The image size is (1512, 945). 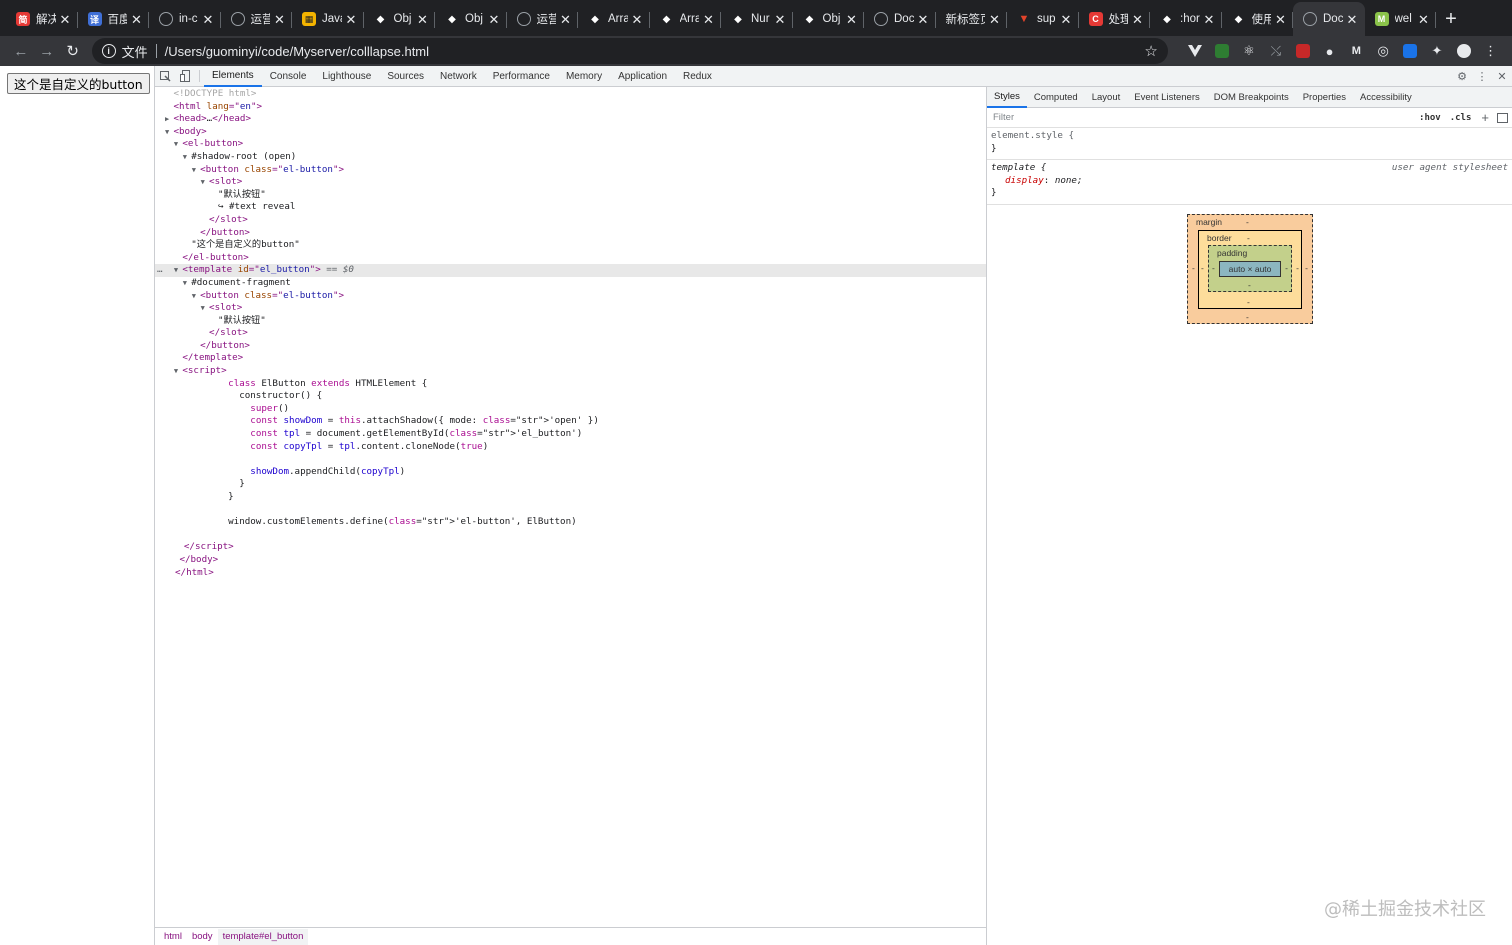 I want to click on sidebar-tab-accessibility: Accessibility, so click(x=1386, y=97).